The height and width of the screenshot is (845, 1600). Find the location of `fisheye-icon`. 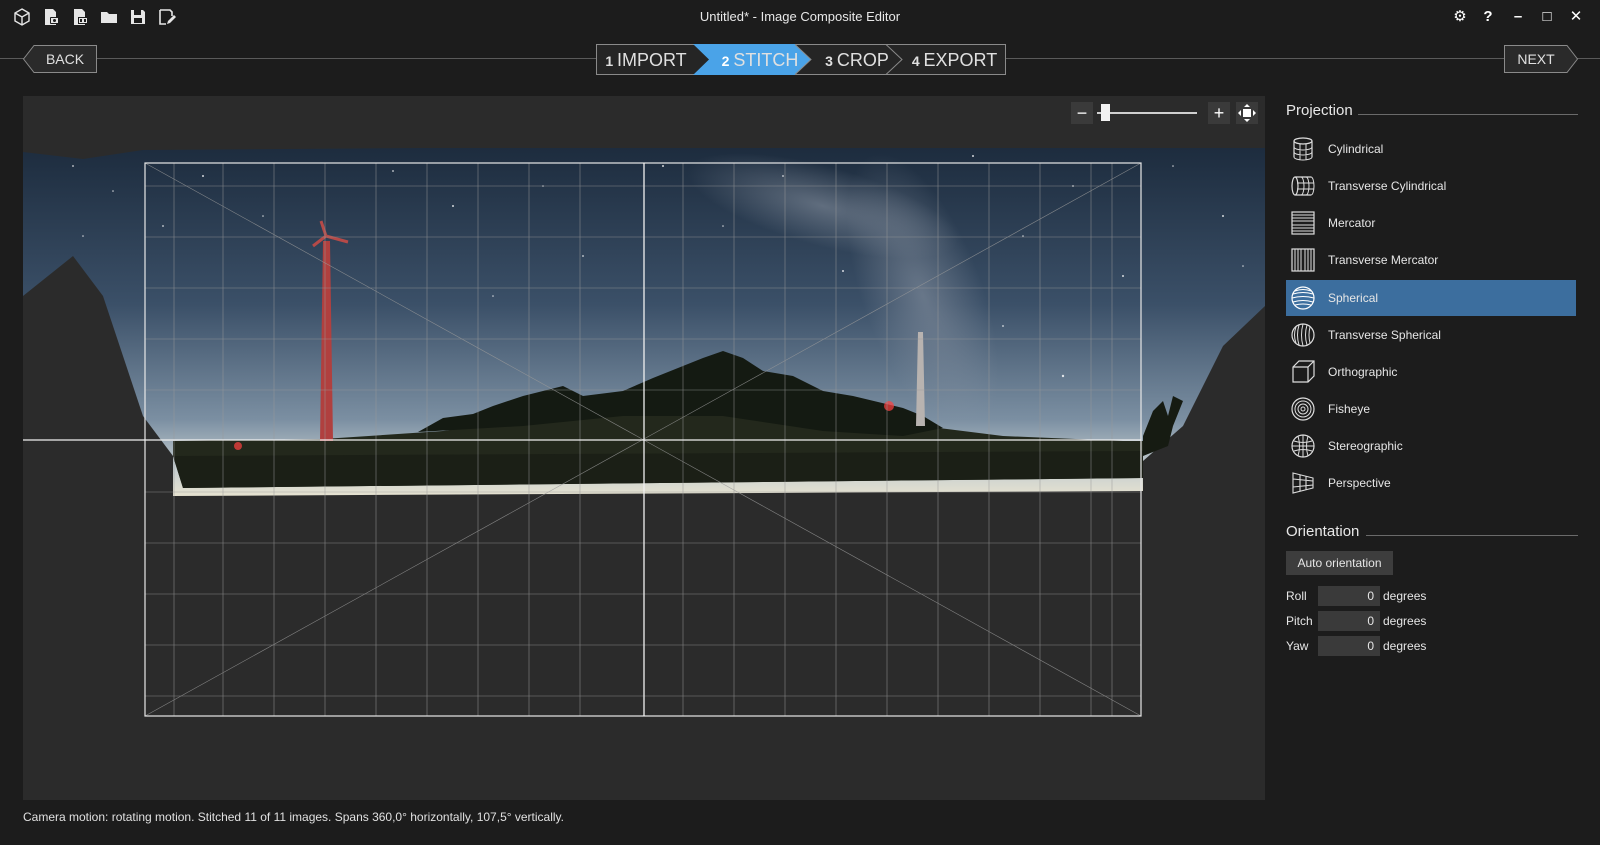

fisheye-icon is located at coordinates (1303, 409).